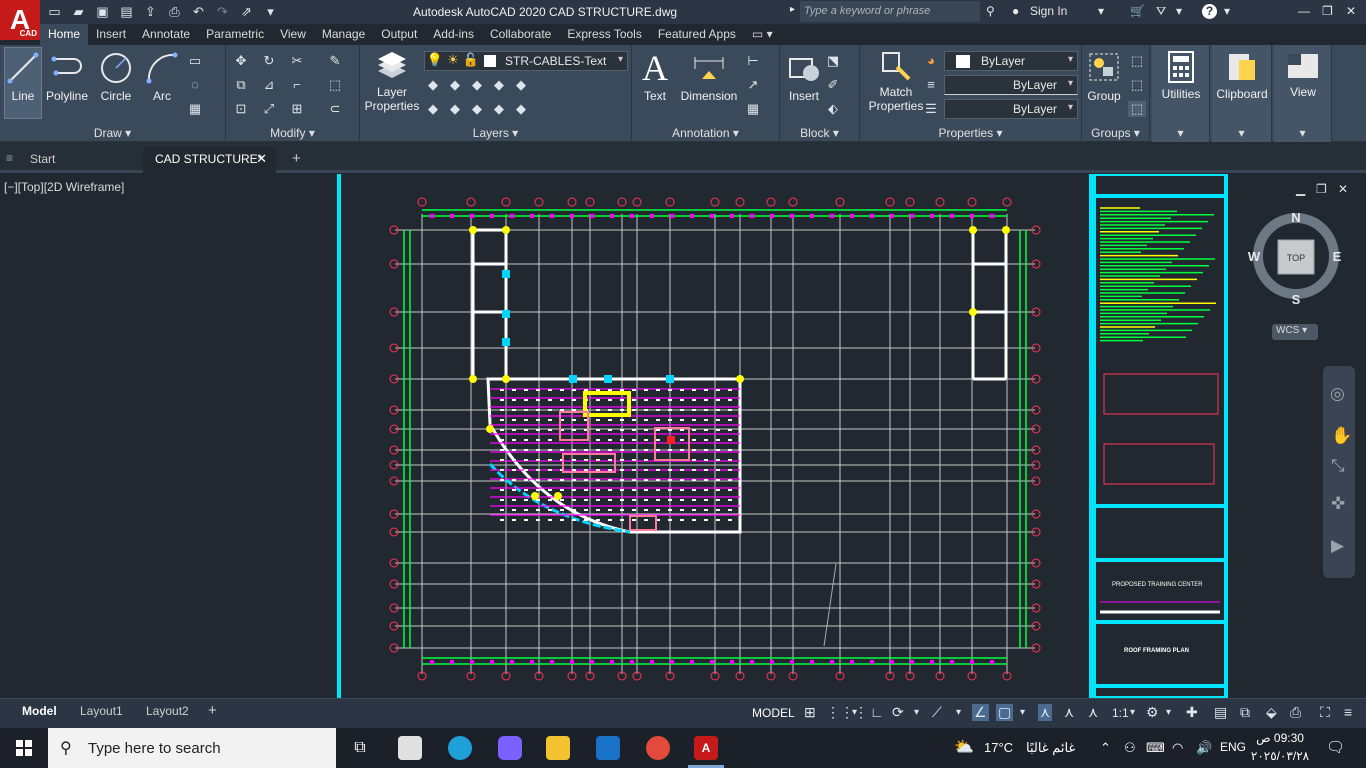 The height and width of the screenshot is (768, 1366). What do you see at coordinates (241, 109) in the screenshot?
I see `stretch-icon: ⊡` at bounding box center [241, 109].